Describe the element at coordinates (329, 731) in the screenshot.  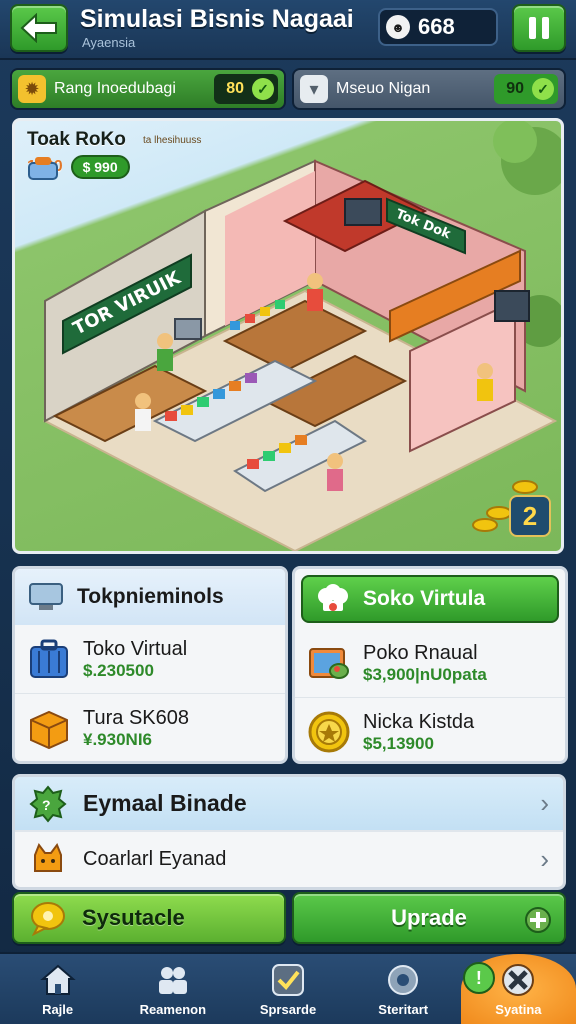
I see `gold-coin-icon` at that location.